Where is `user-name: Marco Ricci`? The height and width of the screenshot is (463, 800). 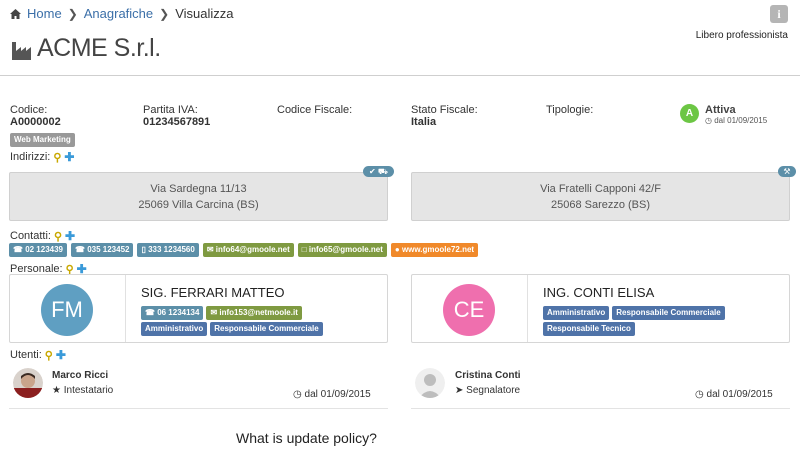 user-name: Marco Ricci is located at coordinates (80, 375).